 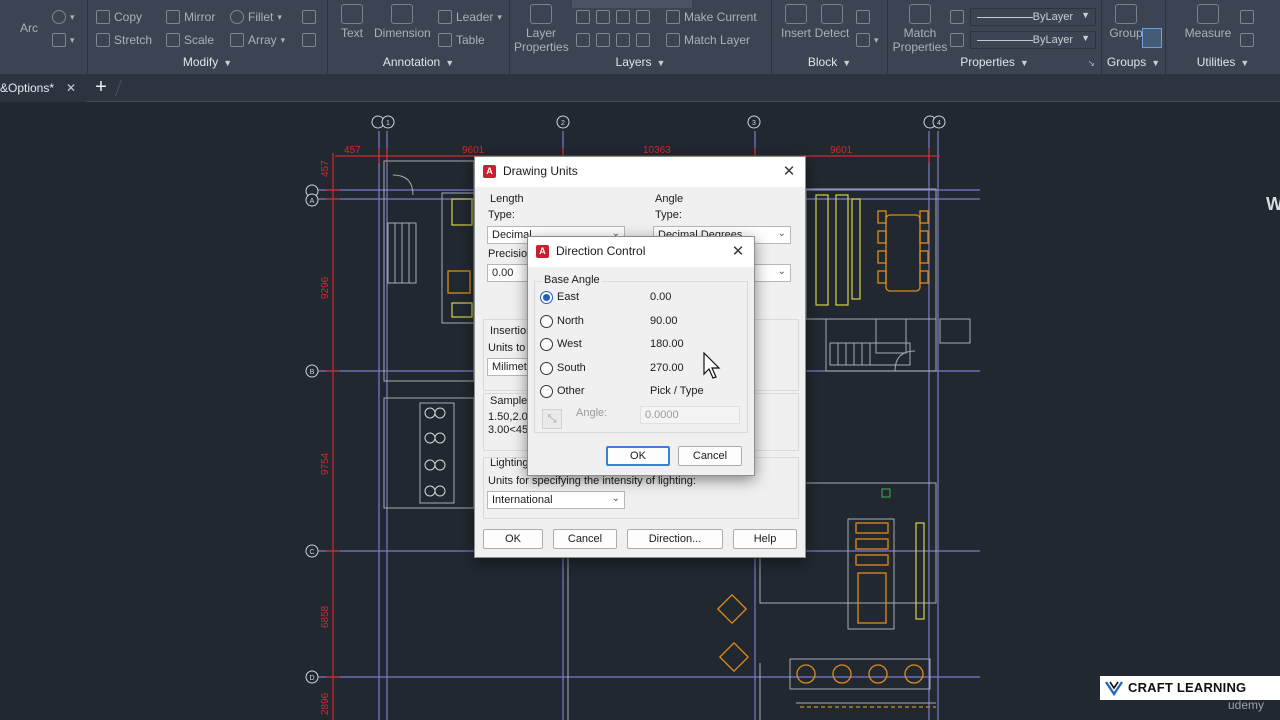 I want to click on copy-button: Copy, so click(x=119, y=17).